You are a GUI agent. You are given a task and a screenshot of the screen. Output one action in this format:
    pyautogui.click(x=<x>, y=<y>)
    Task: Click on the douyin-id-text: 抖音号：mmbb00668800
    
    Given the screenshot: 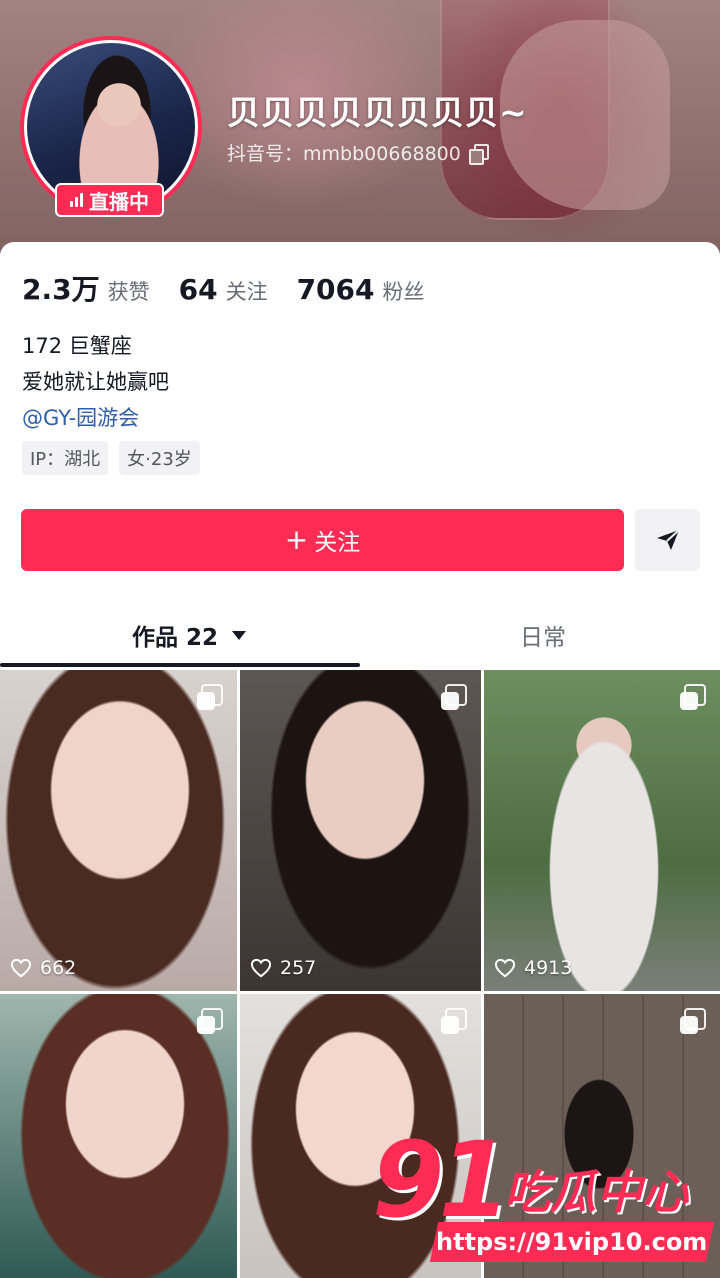 What is the action you would take?
    pyautogui.click(x=344, y=154)
    